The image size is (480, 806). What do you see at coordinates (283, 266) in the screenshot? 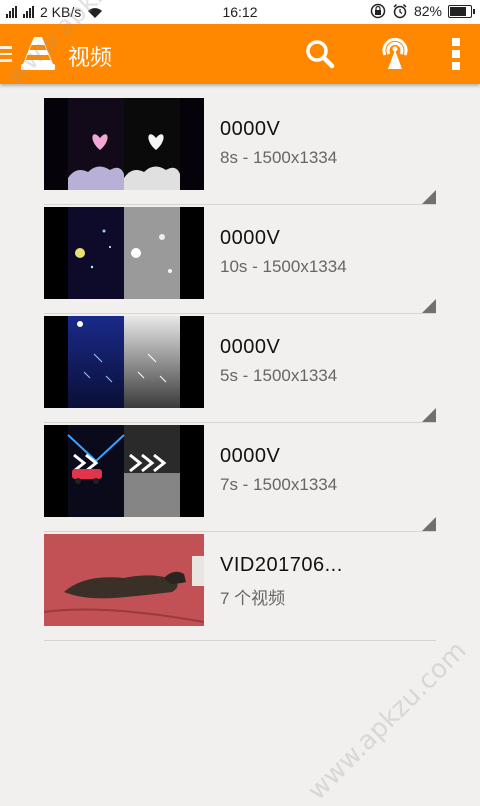
I see `video-meta: 10s - 1500x1334` at bounding box center [283, 266].